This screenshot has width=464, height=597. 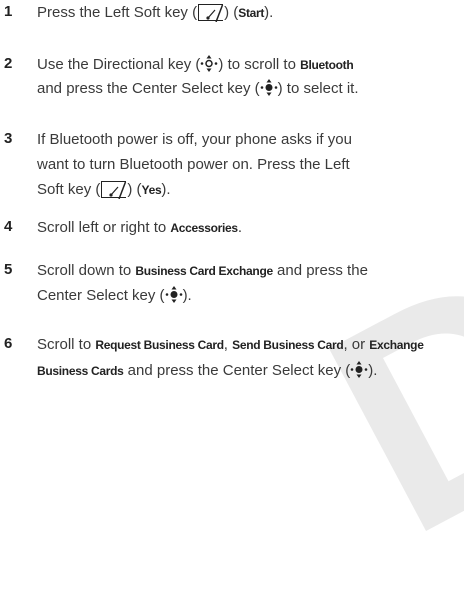 What do you see at coordinates (101, 295) in the screenshot?
I see `step-text: Center Select key (` at bounding box center [101, 295].